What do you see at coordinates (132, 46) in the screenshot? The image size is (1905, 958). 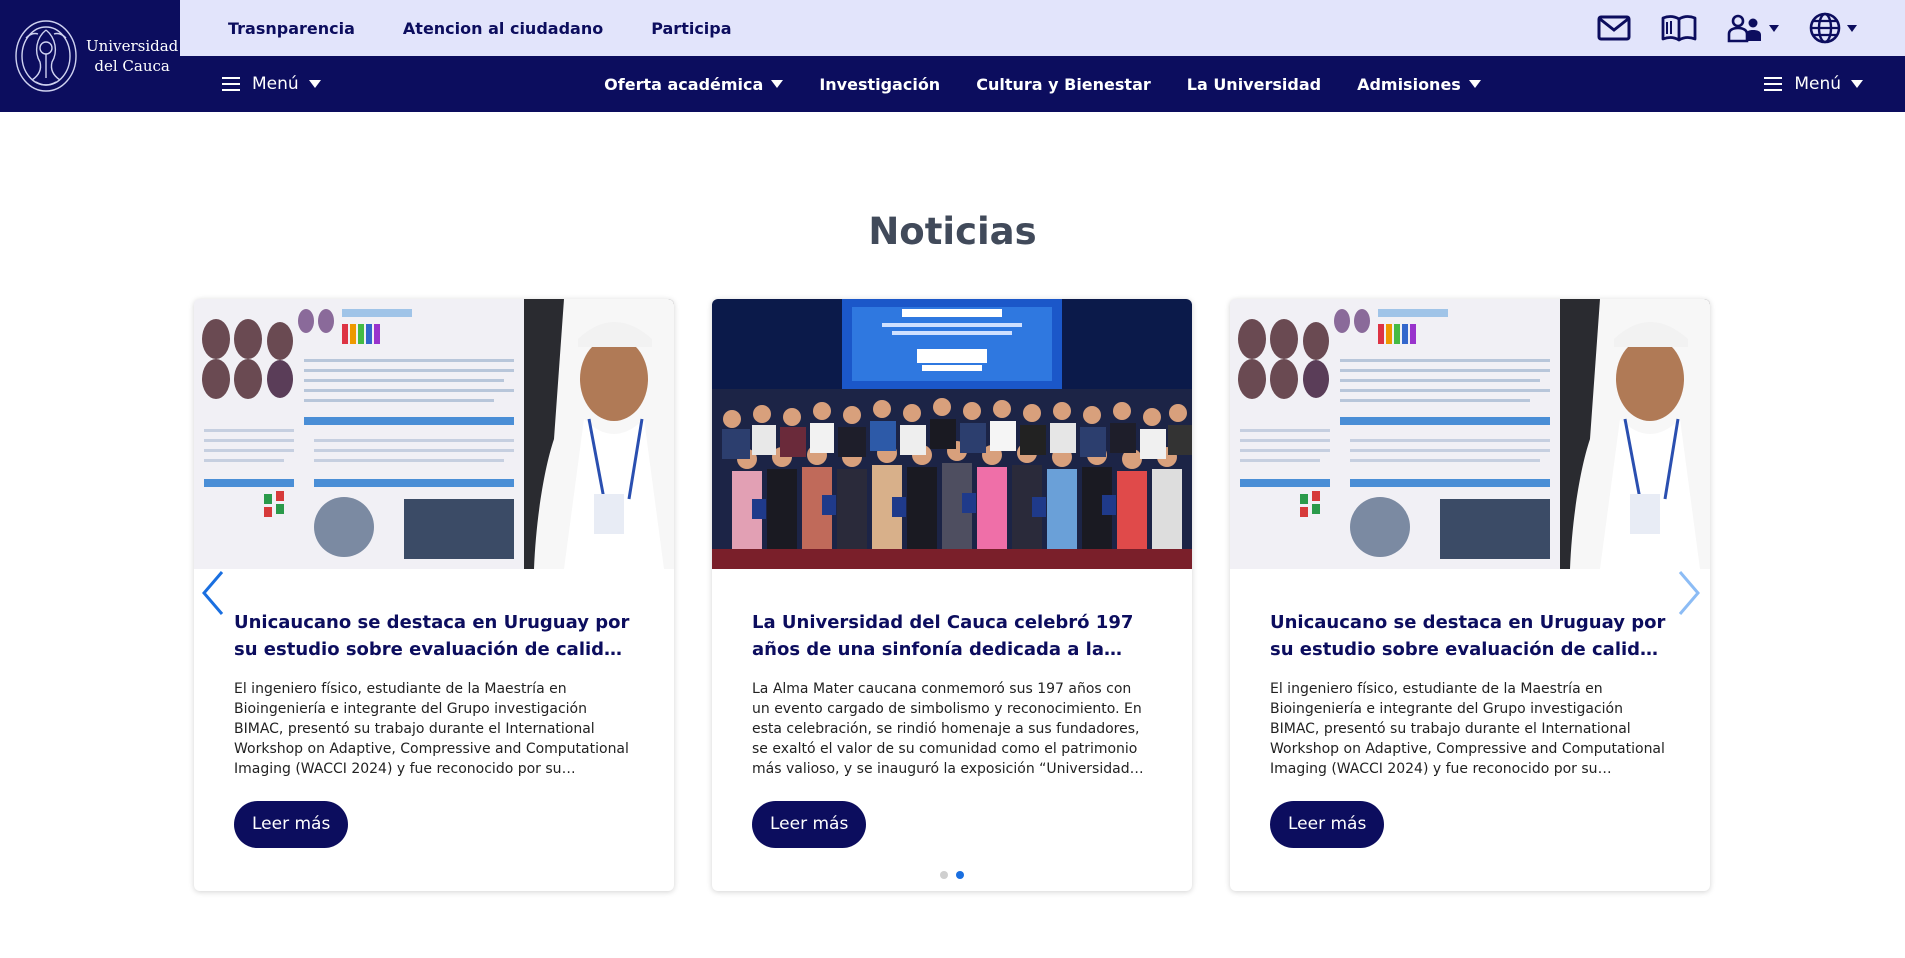 I see `logo-line-1: Universidad` at bounding box center [132, 46].